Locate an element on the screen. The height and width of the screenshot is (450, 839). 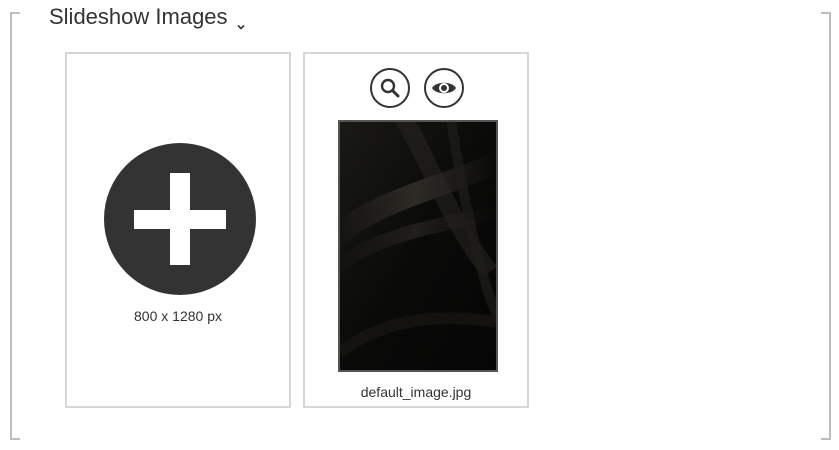
search-icon is located at coordinates (390, 88).